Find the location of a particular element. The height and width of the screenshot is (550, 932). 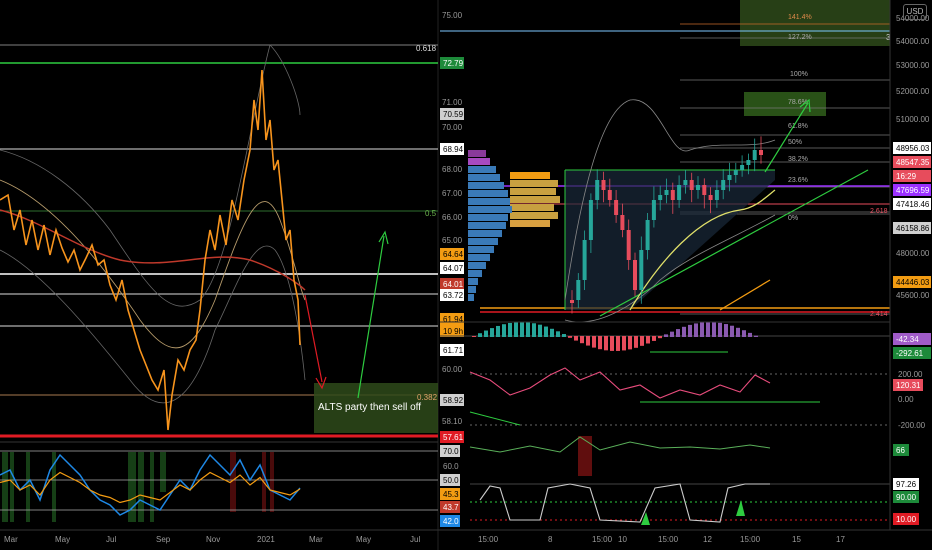

svg-text: 10.00 is located at coordinates (906, 519).